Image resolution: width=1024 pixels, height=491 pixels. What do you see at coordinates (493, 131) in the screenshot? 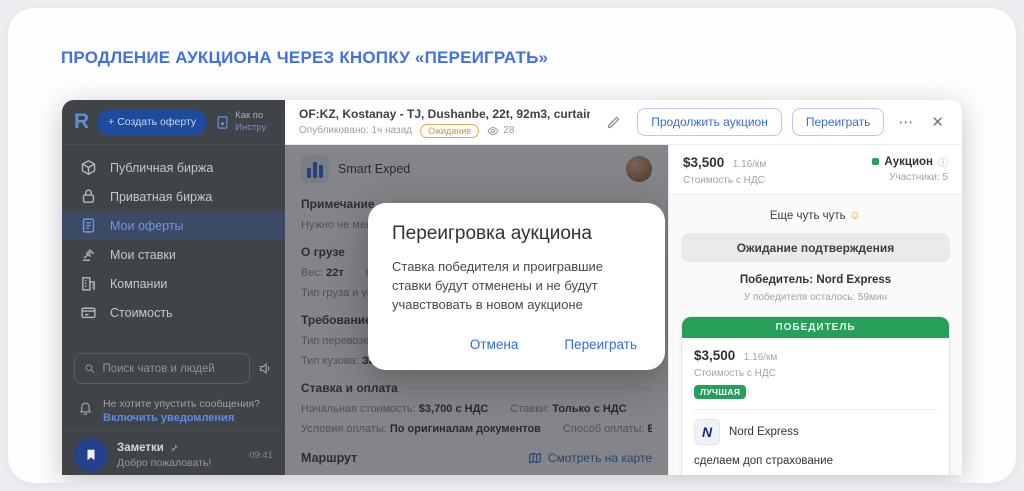
I see `eye-icon` at bounding box center [493, 131].